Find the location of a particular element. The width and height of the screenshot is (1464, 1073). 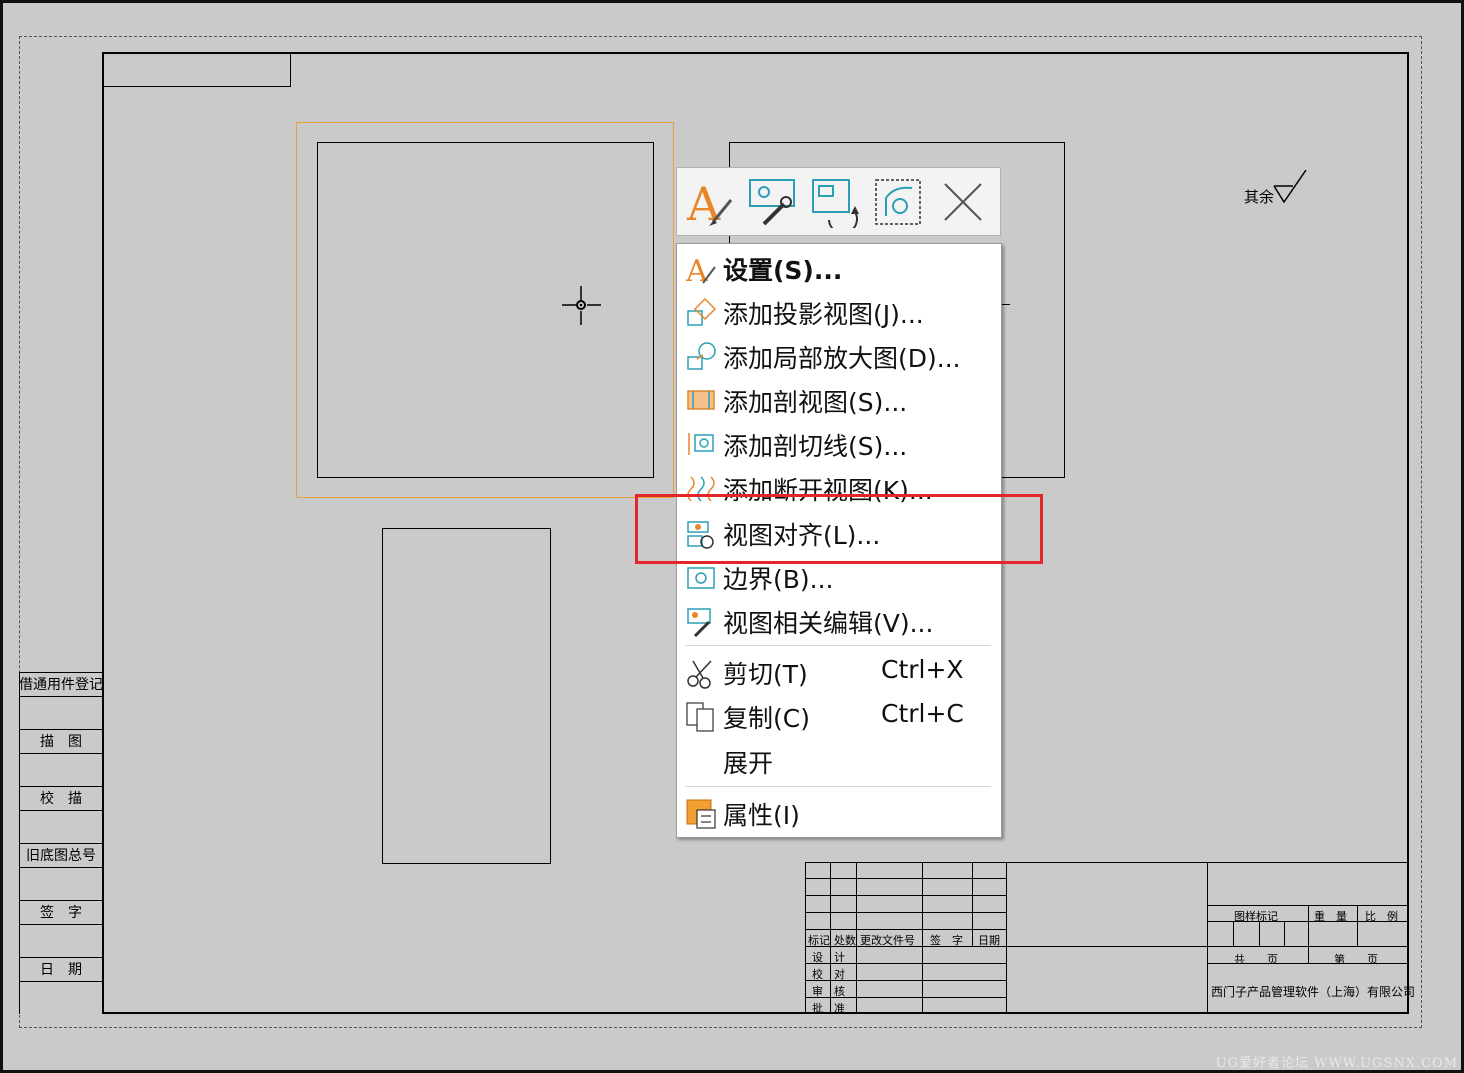

center-mark-icon is located at coordinates (581, 305).